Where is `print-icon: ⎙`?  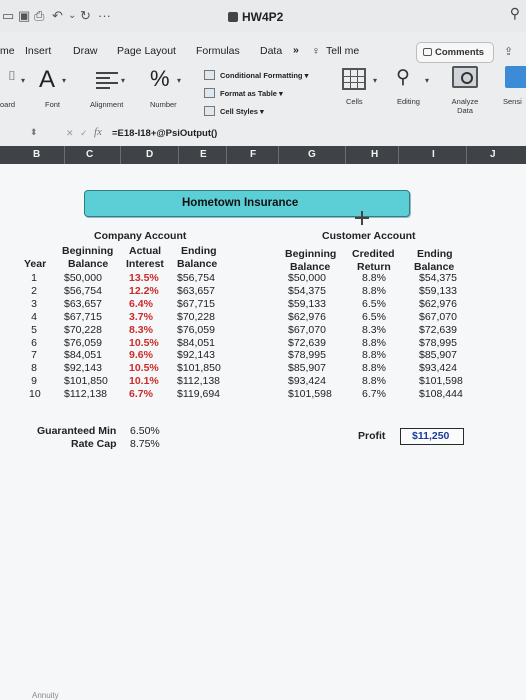 print-icon: ⎙ is located at coordinates (39, 16).